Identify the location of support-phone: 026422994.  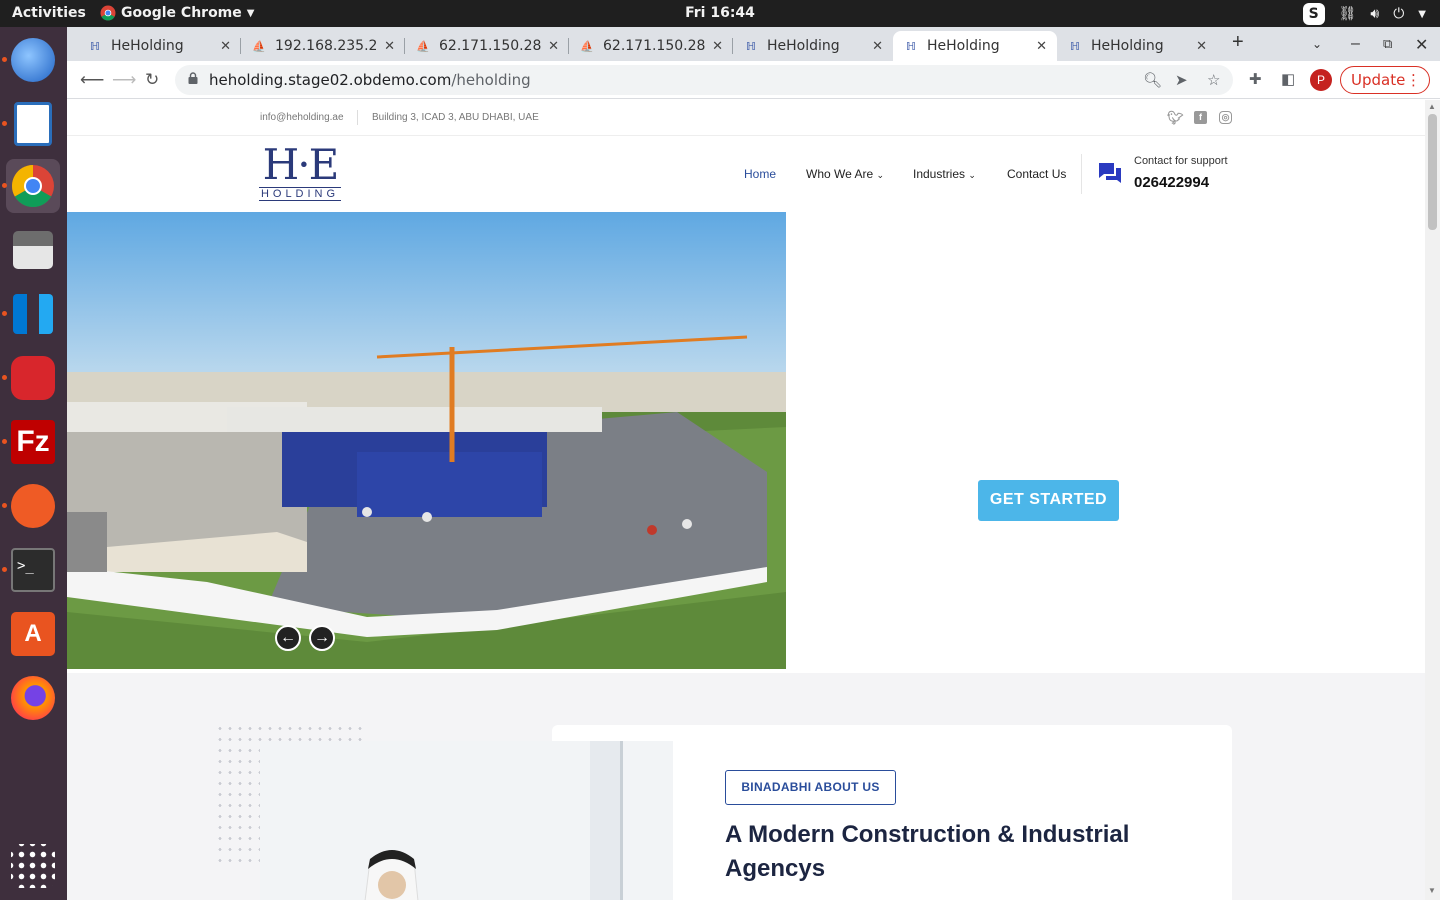
(1171, 182).